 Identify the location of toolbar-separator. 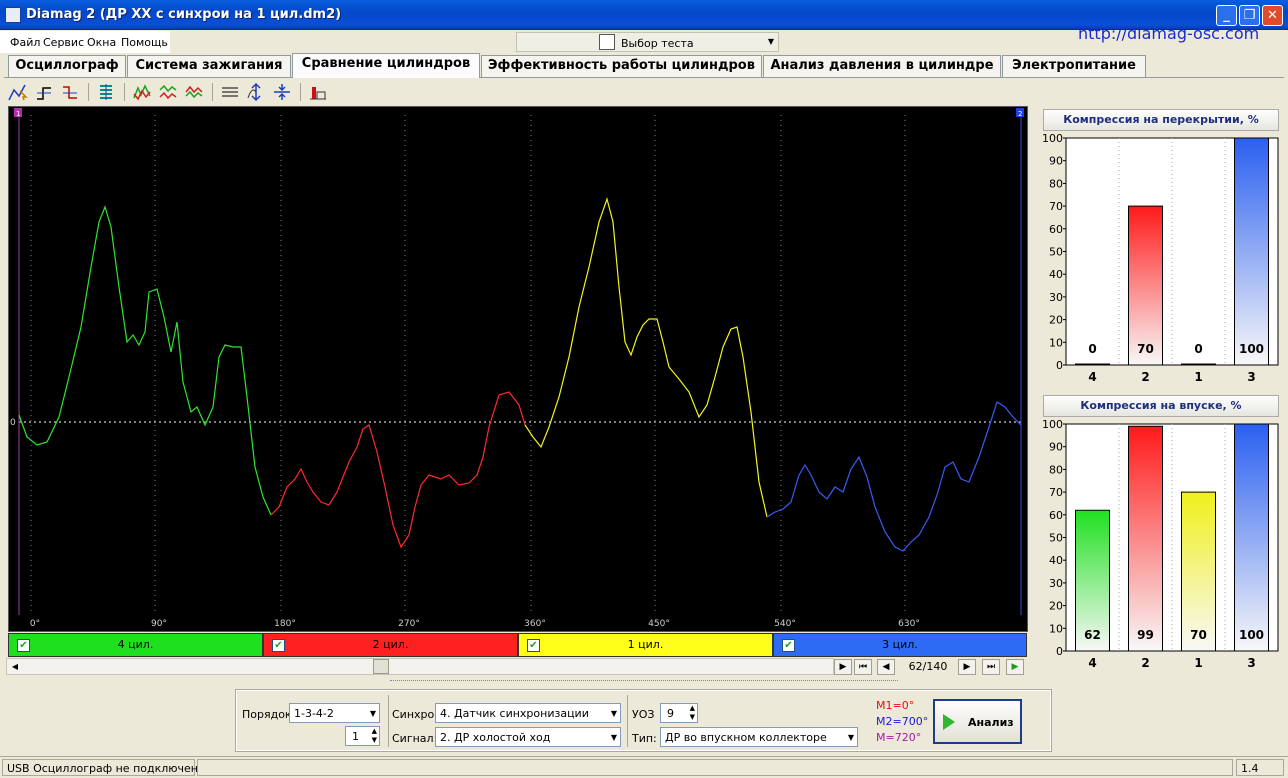
(88, 92).